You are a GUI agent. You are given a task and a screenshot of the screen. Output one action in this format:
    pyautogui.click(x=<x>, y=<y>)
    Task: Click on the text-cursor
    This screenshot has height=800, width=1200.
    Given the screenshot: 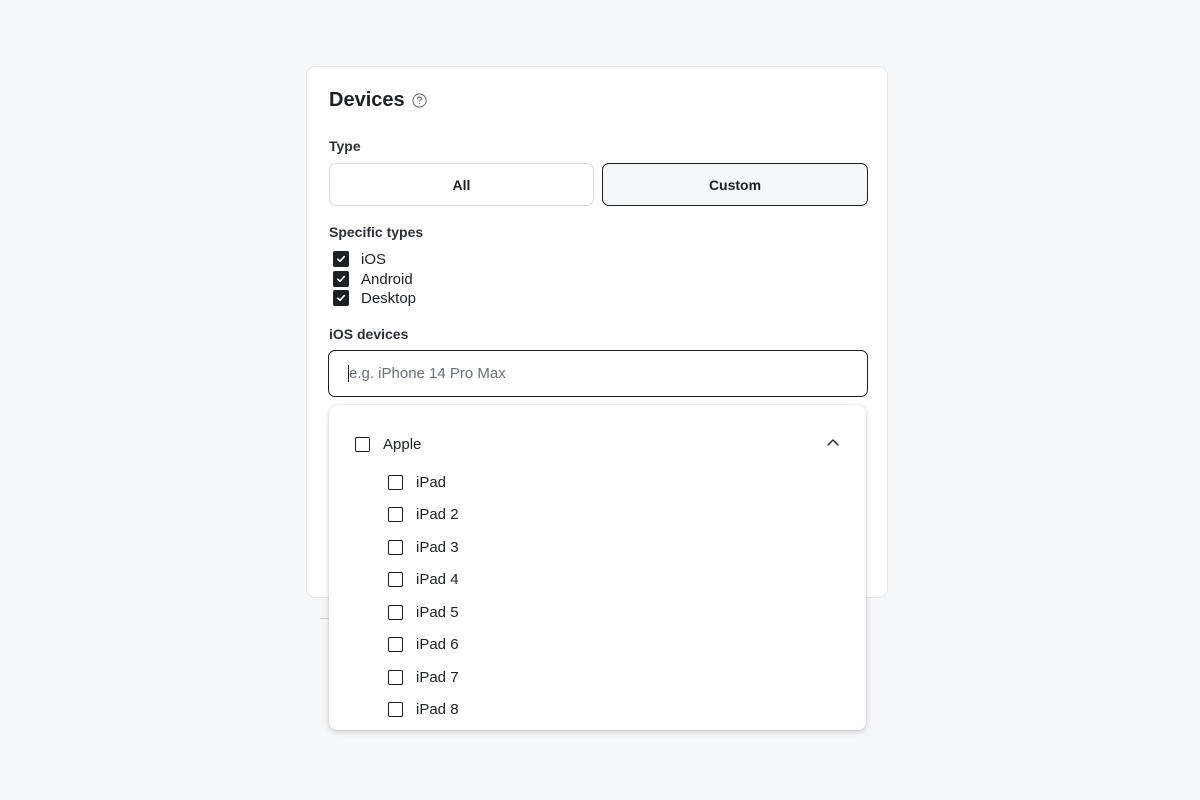 What is the action you would take?
    pyautogui.click(x=348, y=373)
    